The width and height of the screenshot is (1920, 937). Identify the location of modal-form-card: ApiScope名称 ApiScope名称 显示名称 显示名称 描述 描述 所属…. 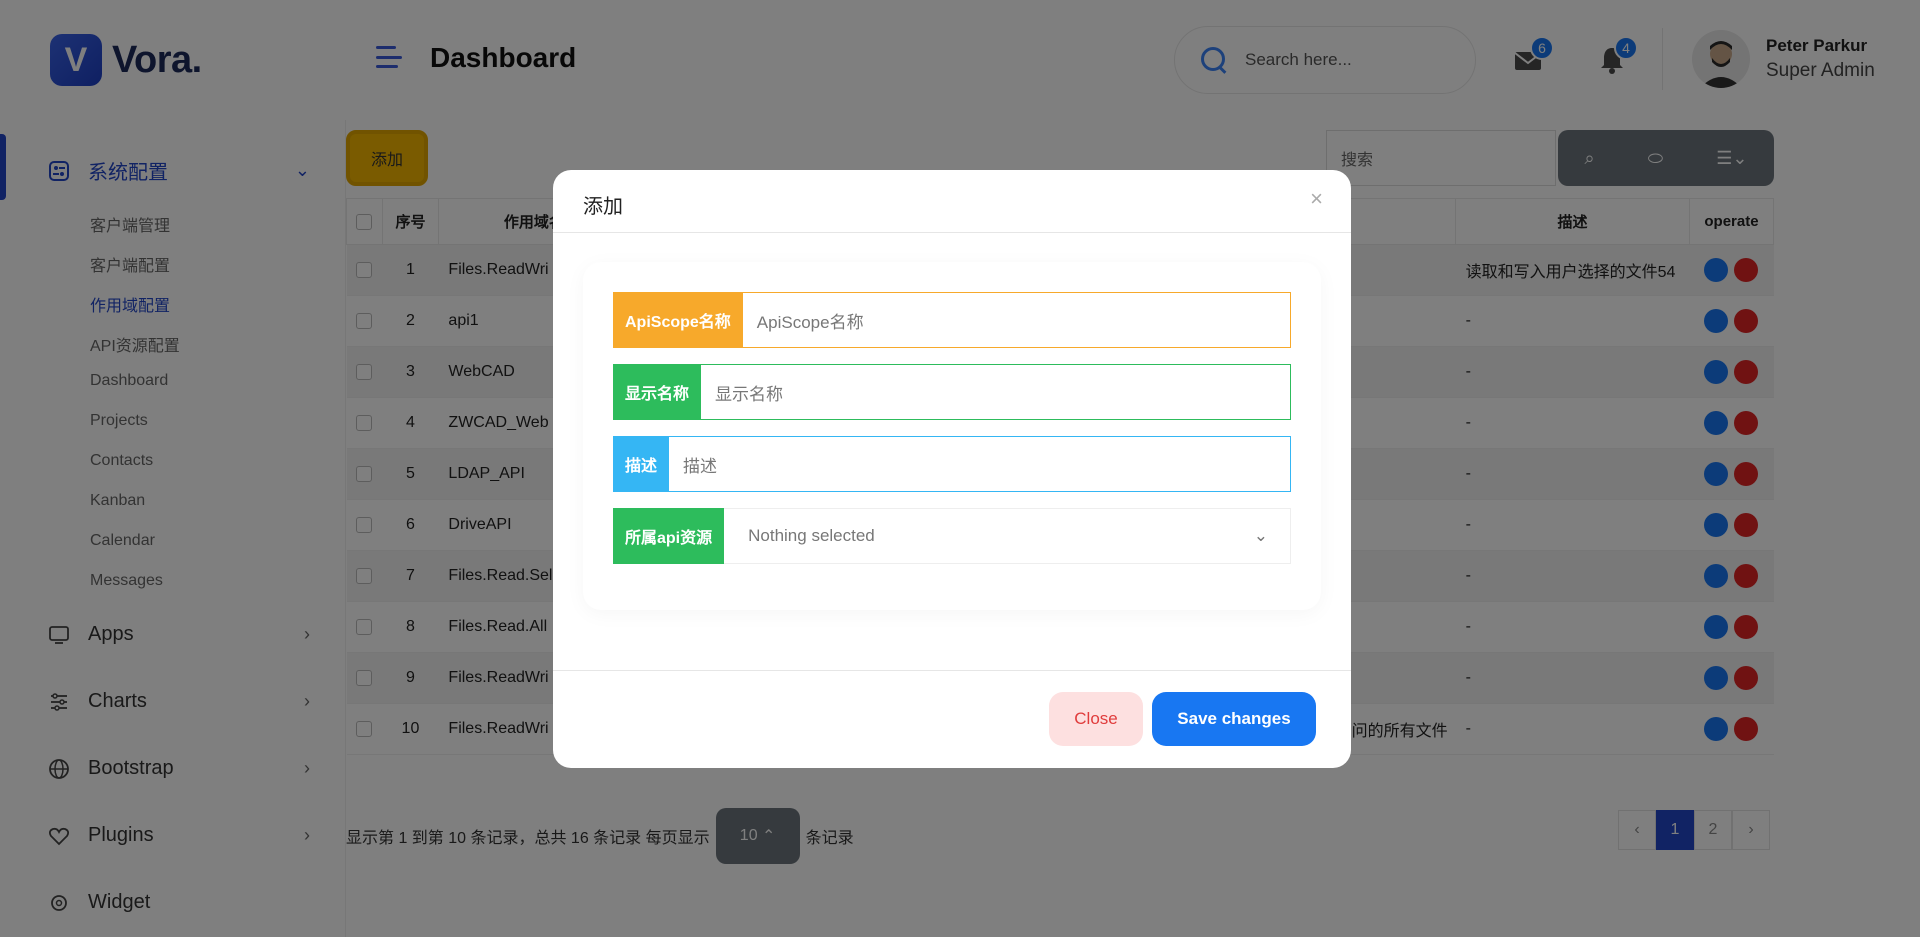
(952, 436).